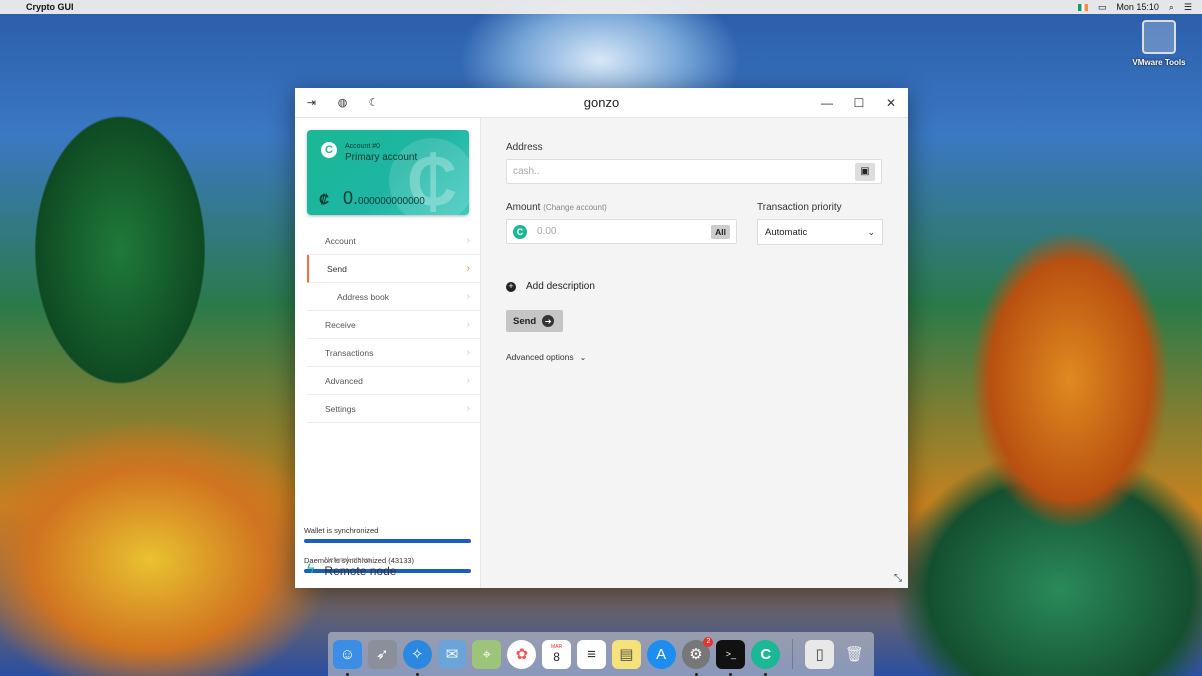 The image size is (1202, 676). What do you see at coordinates (340, 408) in the screenshot?
I see `sidebar-item-label: Settings` at bounding box center [340, 408].